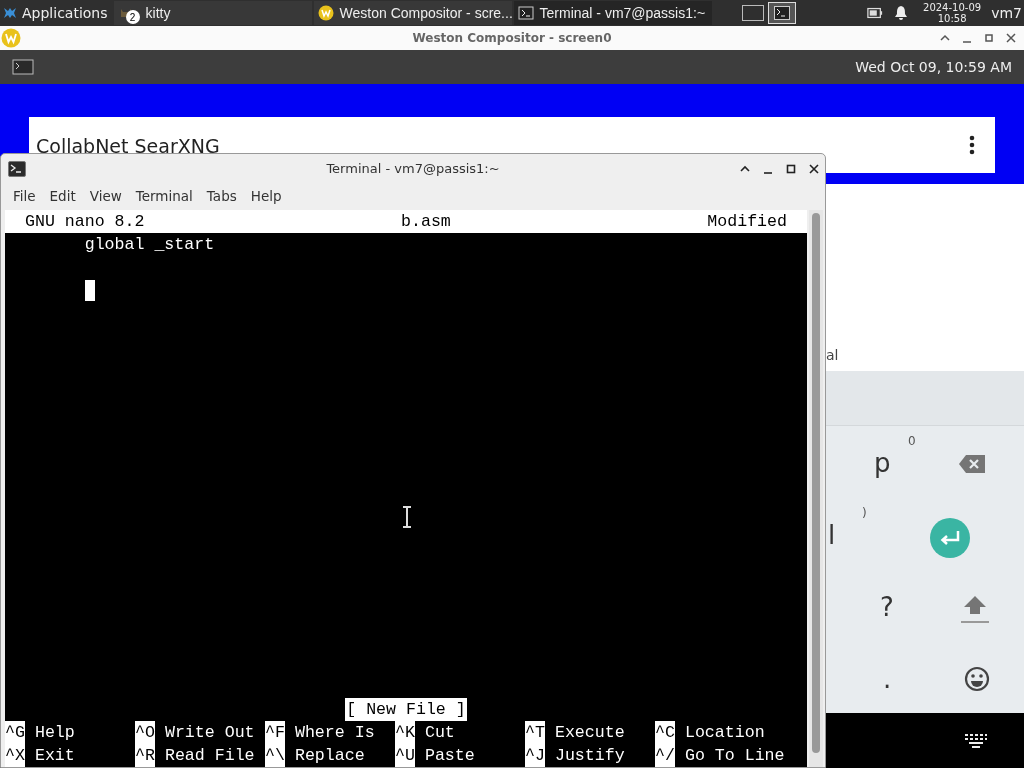 Image resolution: width=1024 pixels, height=768 pixels. What do you see at coordinates (875, 13) in the screenshot?
I see `battery-icon` at bounding box center [875, 13].